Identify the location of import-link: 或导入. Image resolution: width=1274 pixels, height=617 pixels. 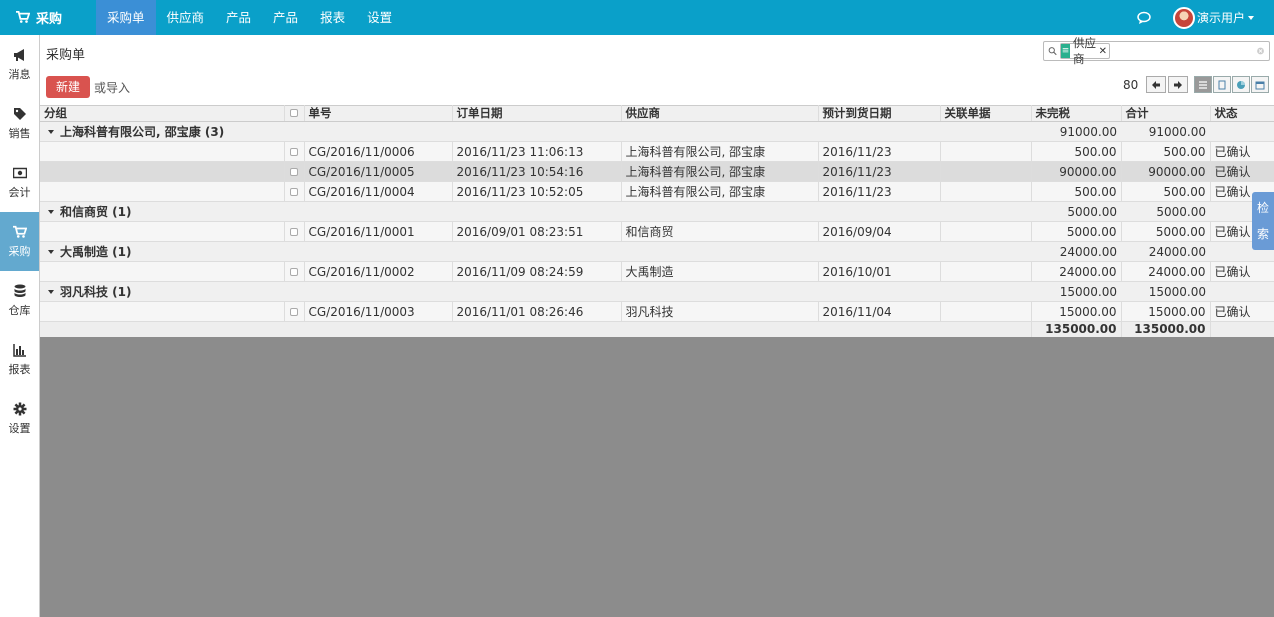
(112, 87).